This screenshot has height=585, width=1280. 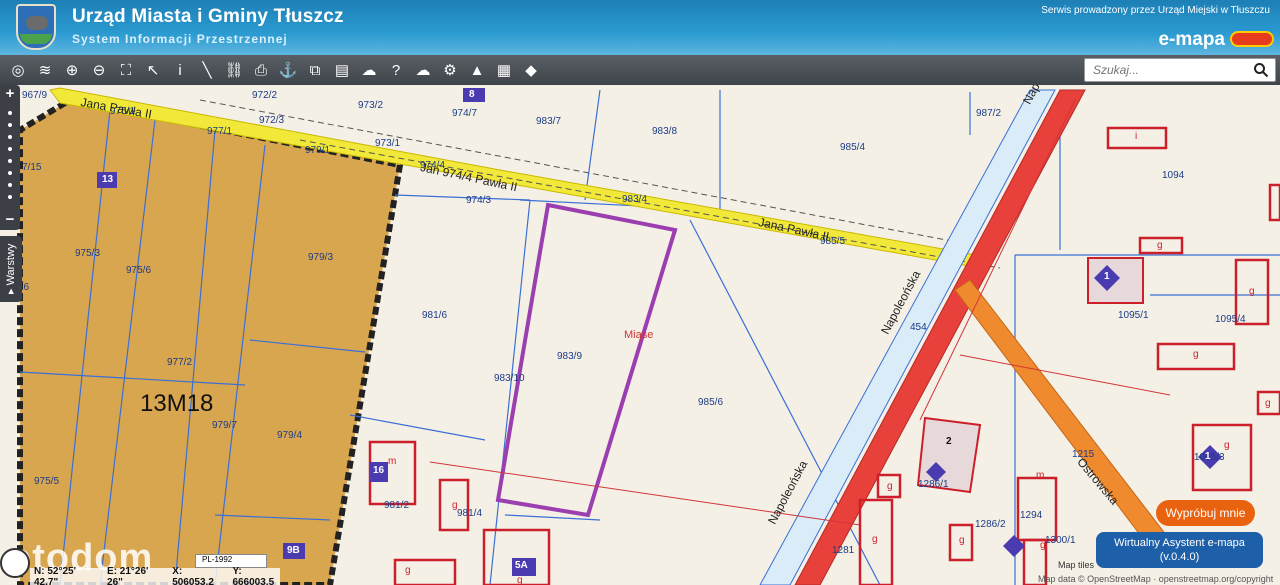 What do you see at coordinates (153, 70) in the screenshot?
I see `pointer-icon: ↖` at bounding box center [153, 70].